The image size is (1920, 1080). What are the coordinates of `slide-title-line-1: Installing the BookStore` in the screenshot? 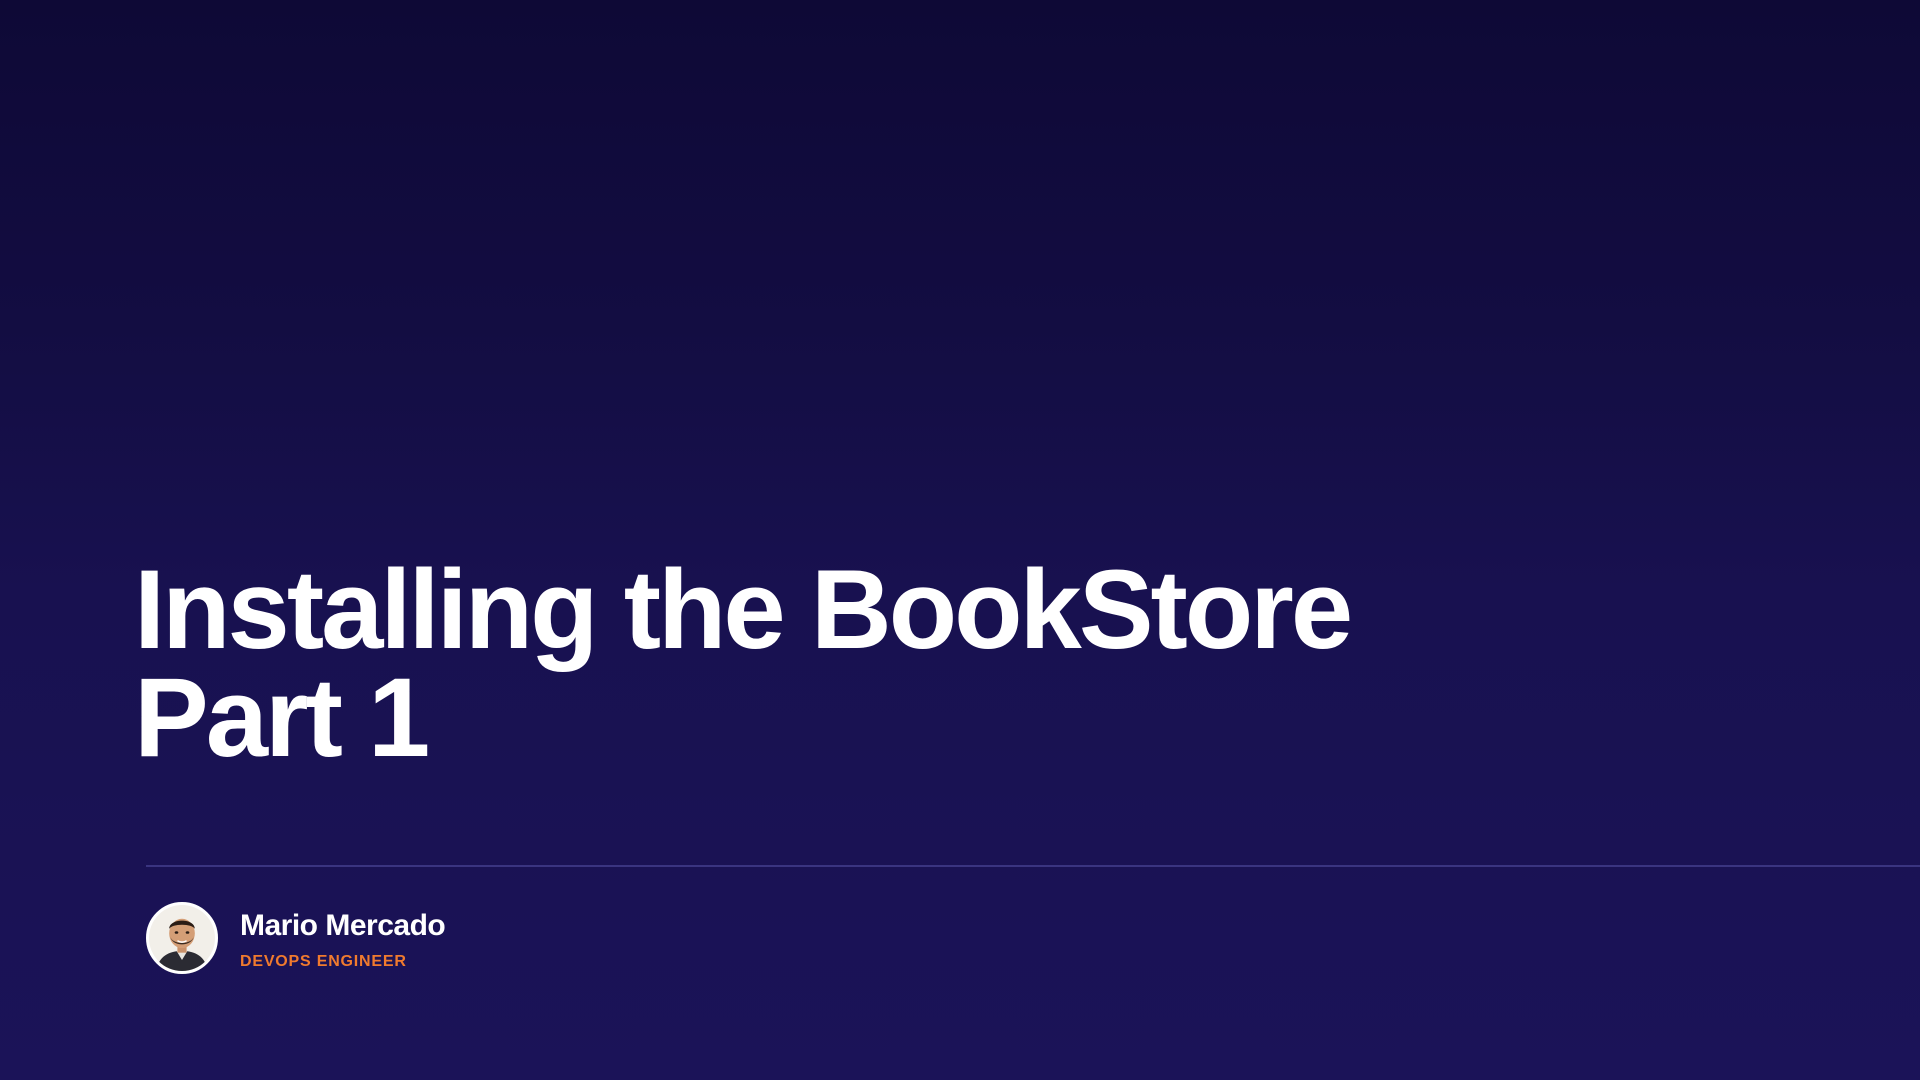 It's located at (743, 609).